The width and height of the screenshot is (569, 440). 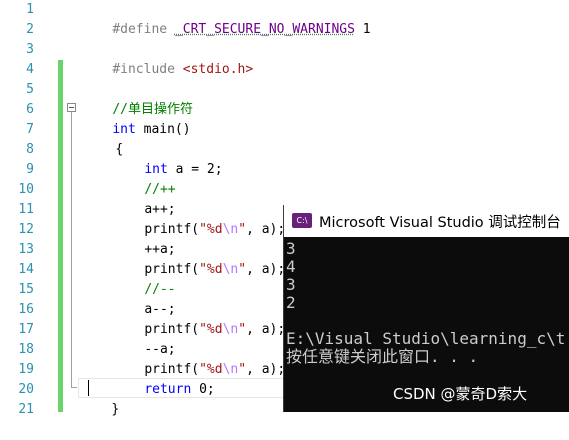 What do you see at coordinates (26, 409) in the screenshot?
I see `line-number: 21` at bounding box center [26, 409].